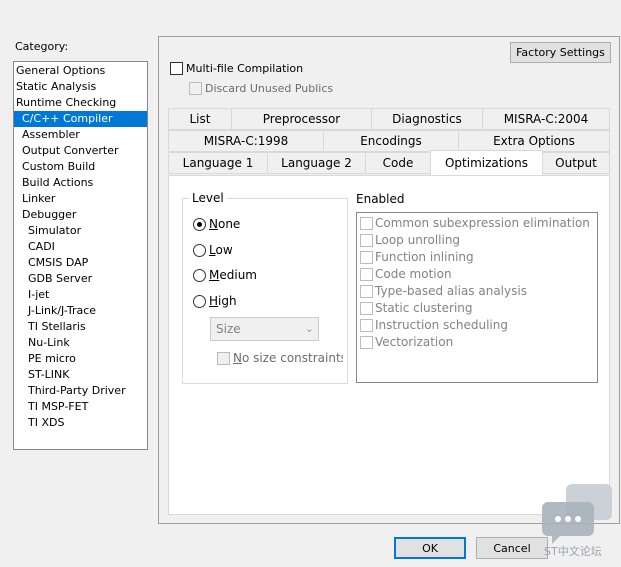 The image size is (621, 567). What do you see at coordinates (576, 163) in the screenshot?
I see `tab-output: Output` at bounding box center [576, 163].